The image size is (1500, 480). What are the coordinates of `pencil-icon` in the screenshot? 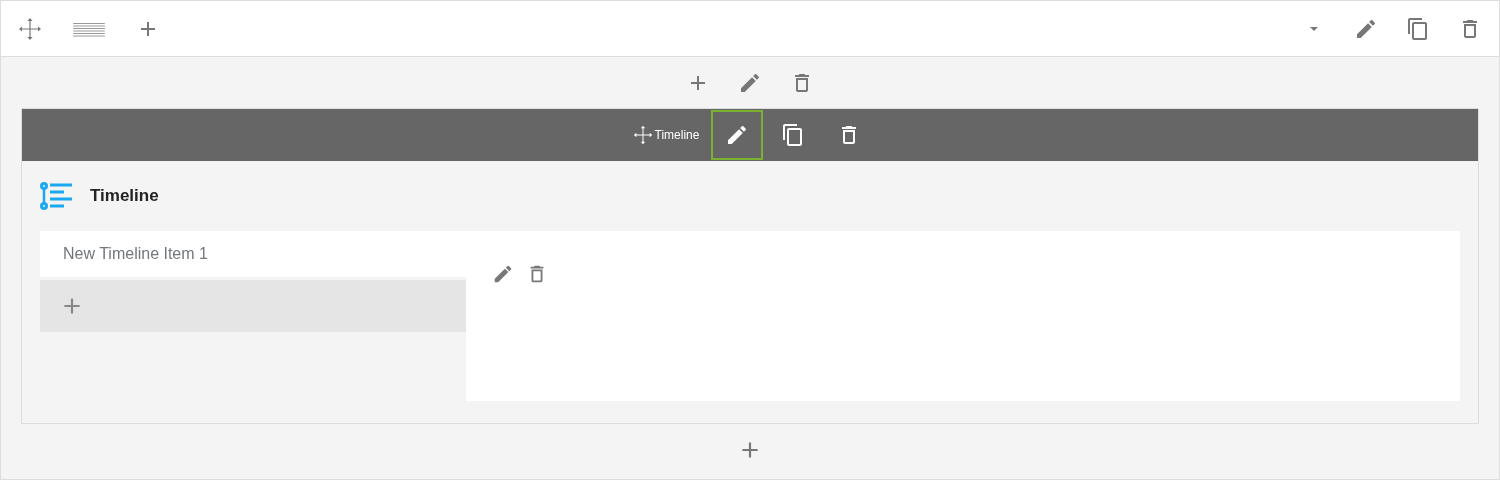 It's located at (737, 135).